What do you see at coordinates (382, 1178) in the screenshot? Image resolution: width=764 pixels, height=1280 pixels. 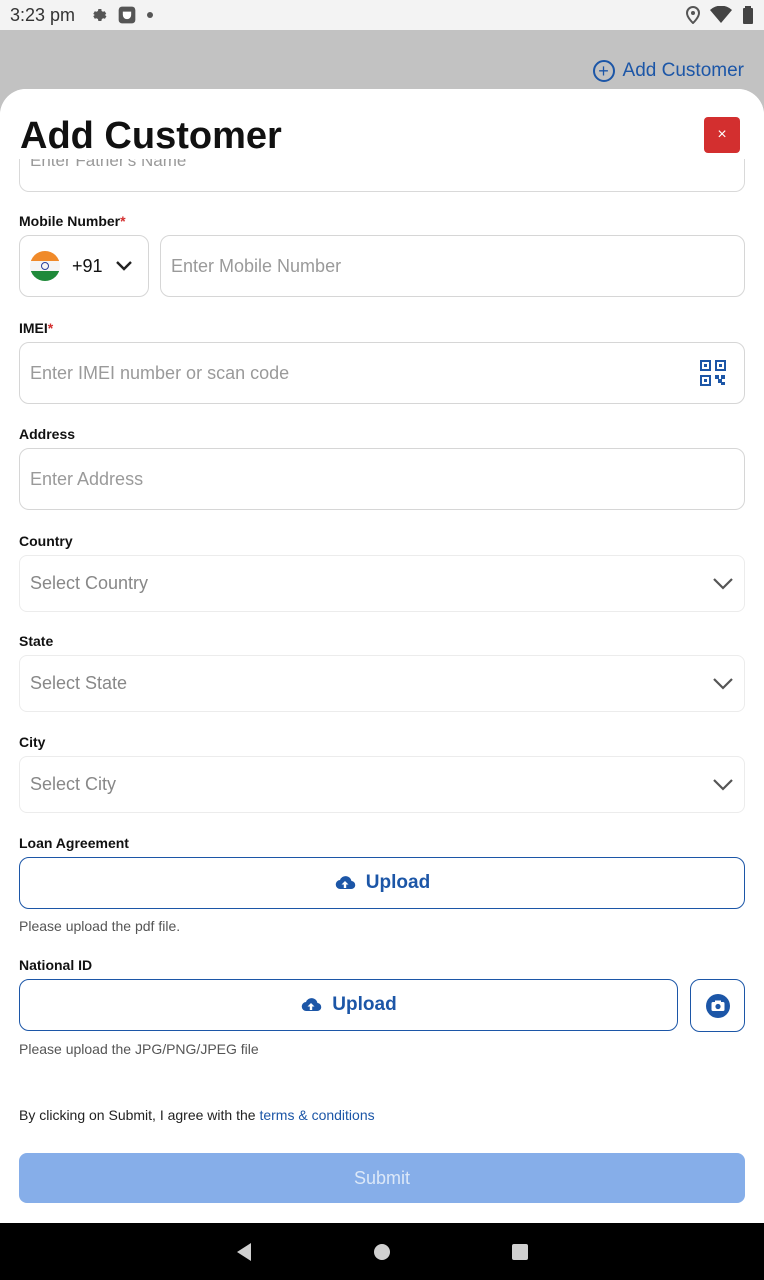 I see `submit-button: Submit` at bounding box center [382, 1178].